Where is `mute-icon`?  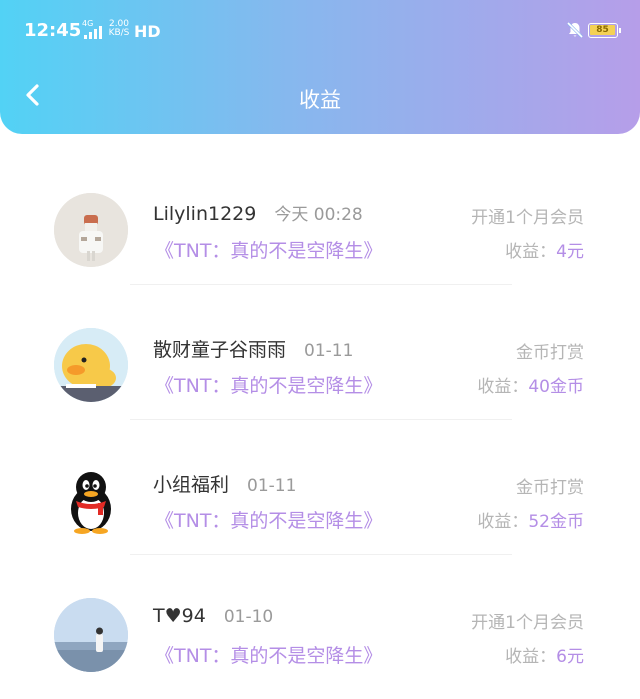 mute-icon is located at coordinates (575, 30).